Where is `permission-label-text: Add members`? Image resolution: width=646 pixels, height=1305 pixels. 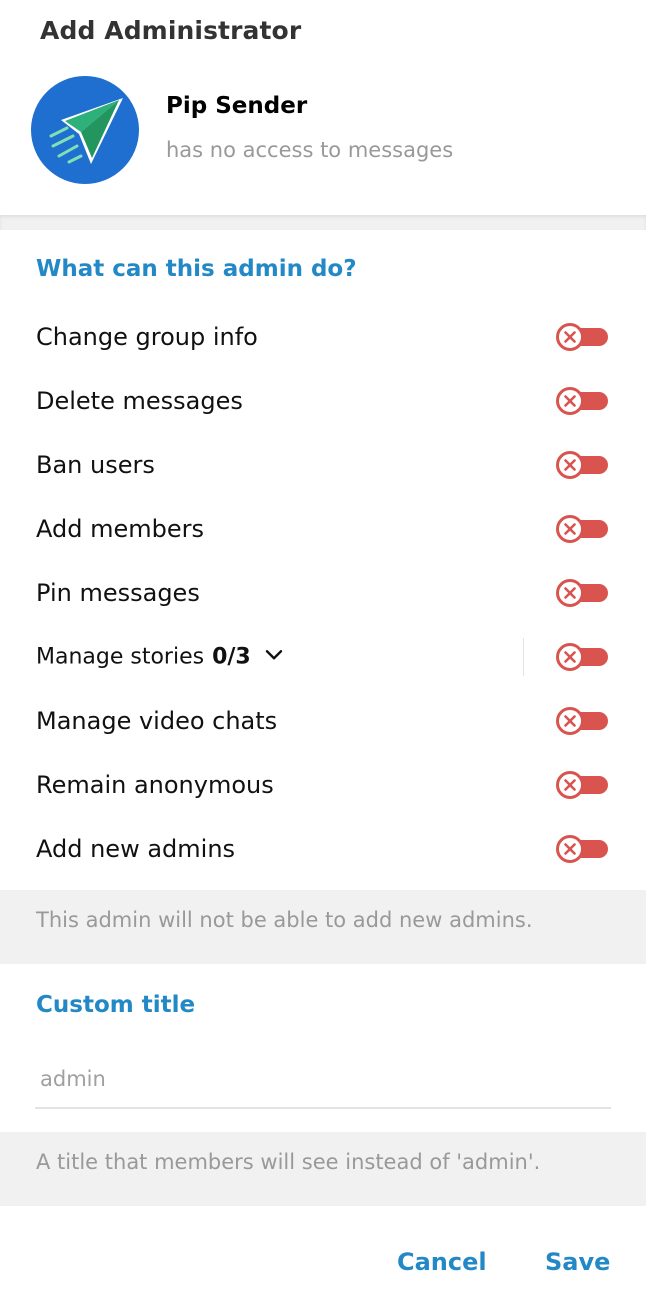 permission-label-text: Add members is located at coordinates (120, 529).